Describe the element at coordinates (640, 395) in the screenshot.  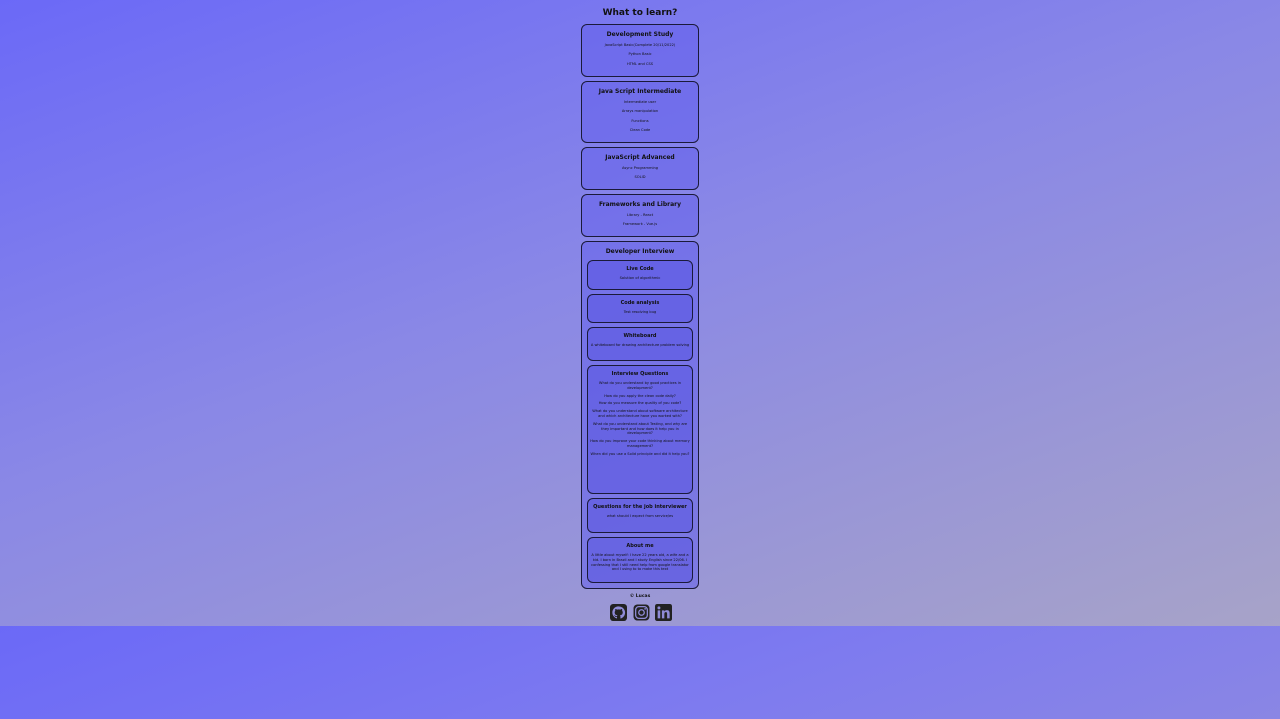
I see `question-item: How do you apply the clean code daily?` at that location.